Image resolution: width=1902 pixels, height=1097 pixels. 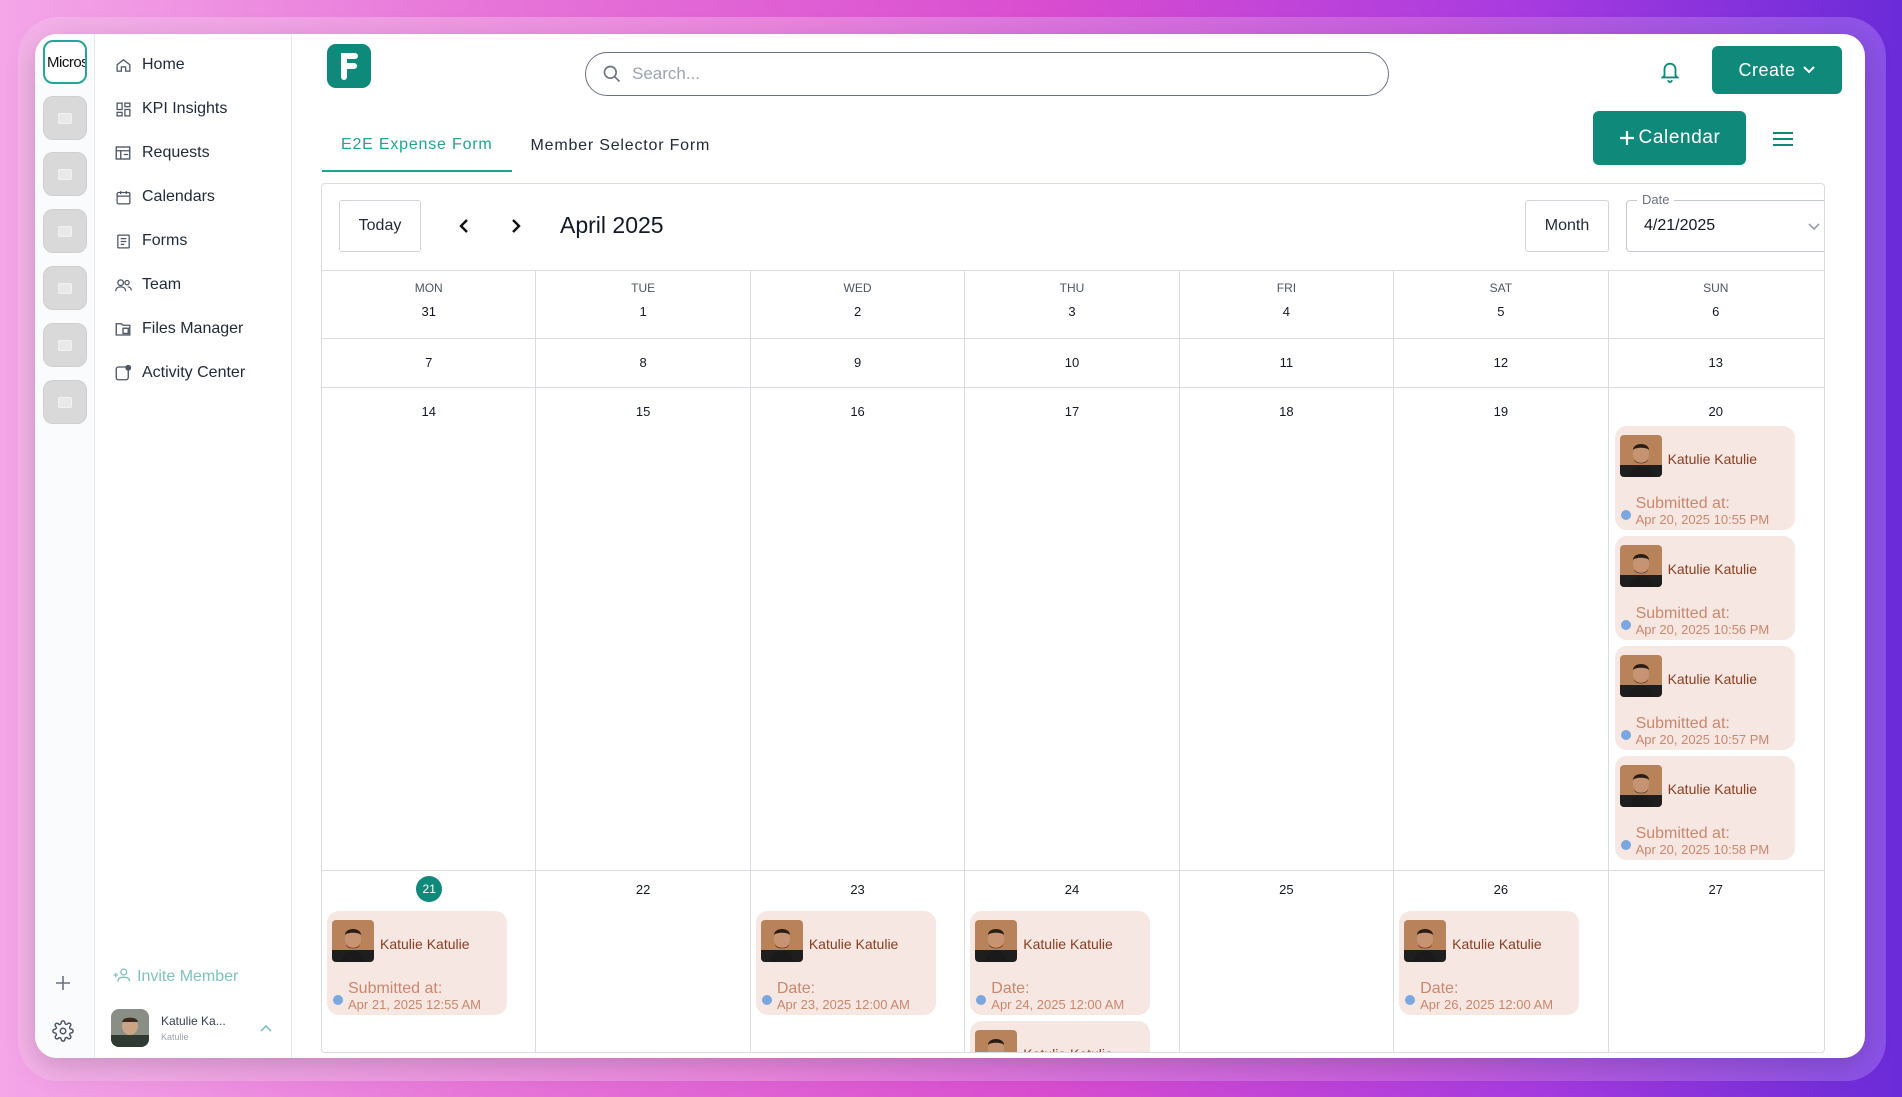 I want to click on nav-item-label: Activity Center, so click(x=194, y=372).